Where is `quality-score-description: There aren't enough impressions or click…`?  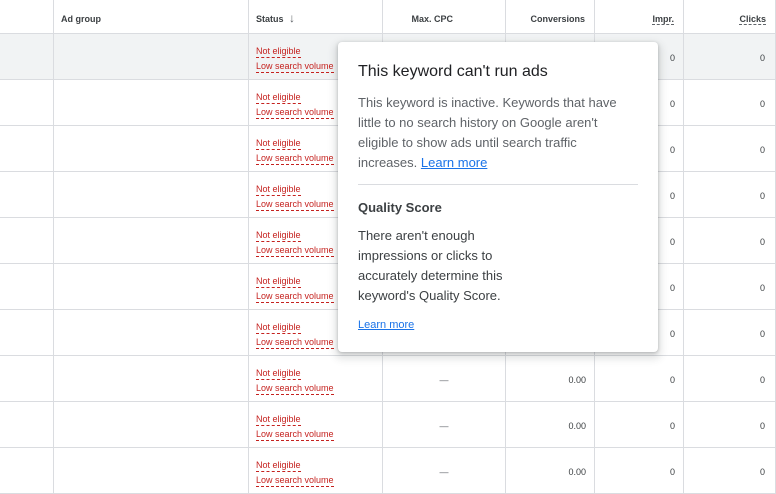 quality-score-description: There aren't enough impressions or click… is located at coordinates (430, 265).